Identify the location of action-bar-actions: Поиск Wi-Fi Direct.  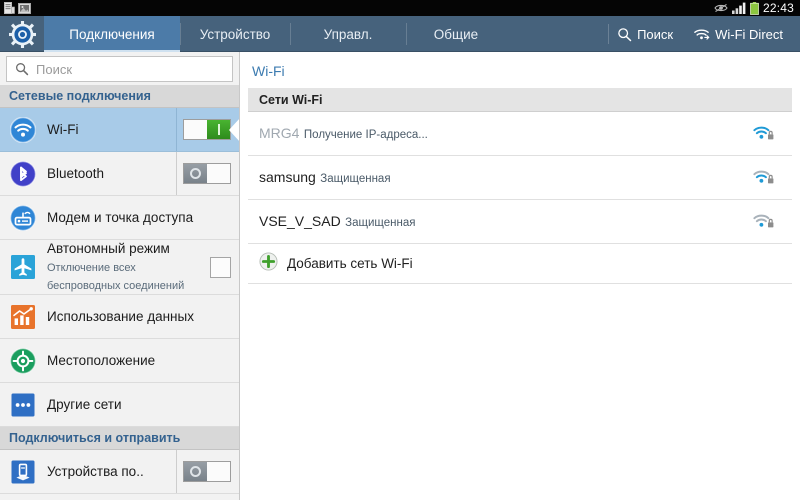
(704, 34).